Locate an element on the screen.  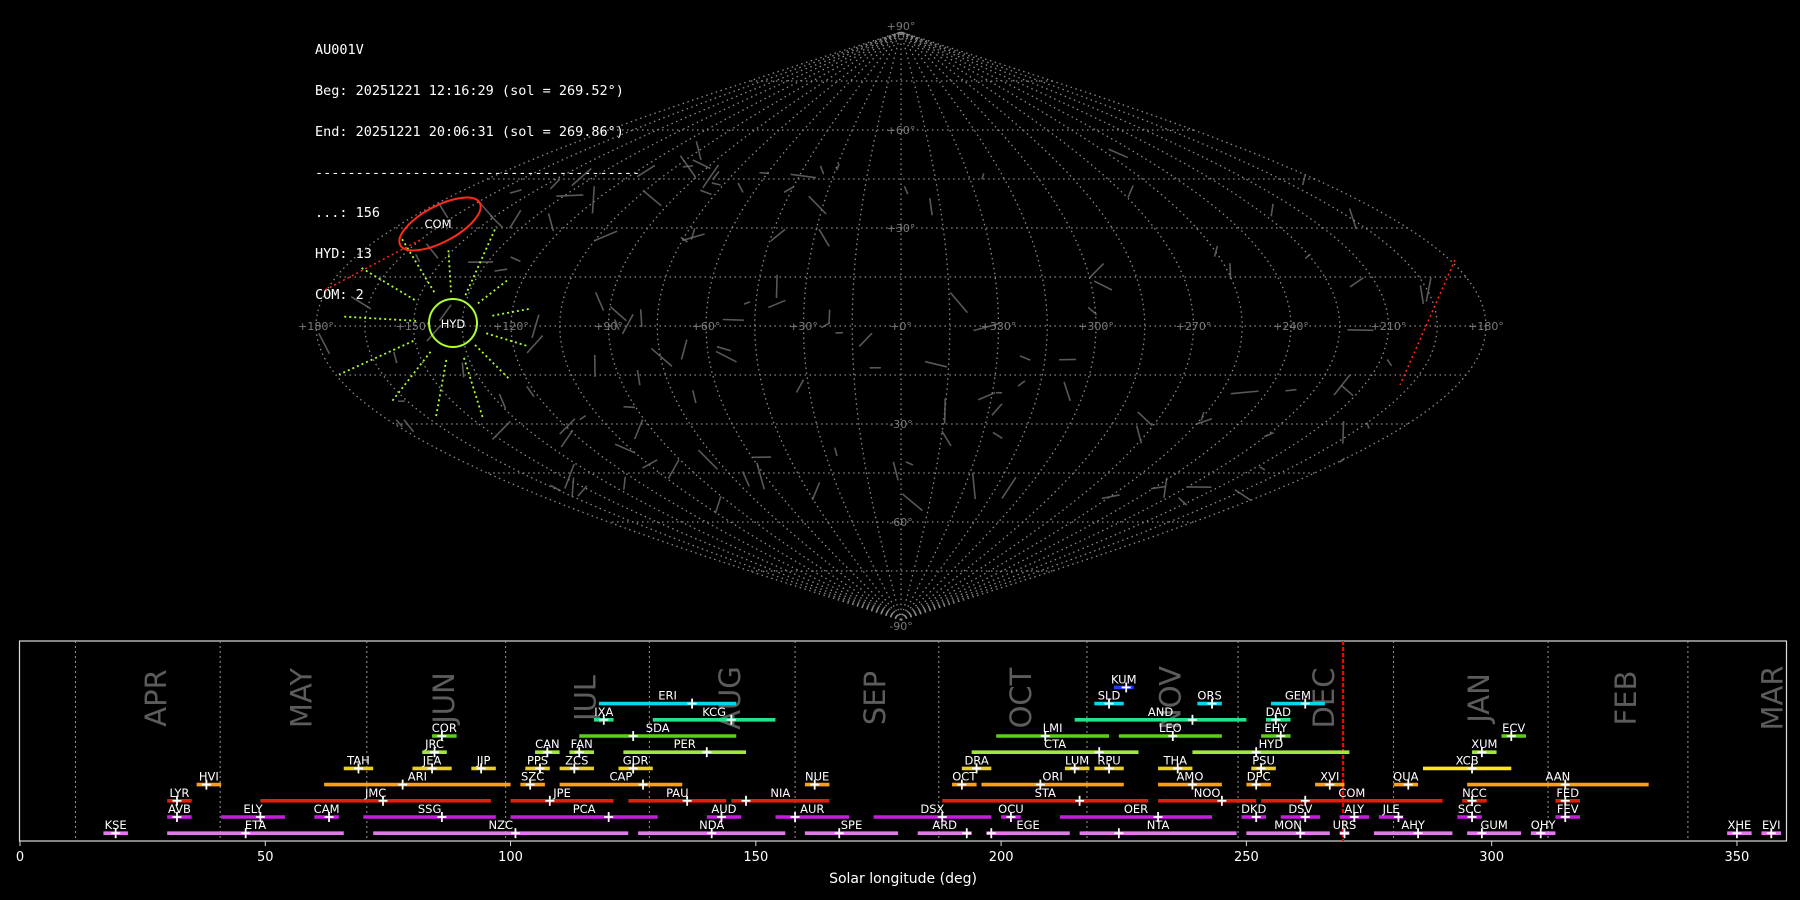
month-label: FEB is located at coordinates (1626, 698).